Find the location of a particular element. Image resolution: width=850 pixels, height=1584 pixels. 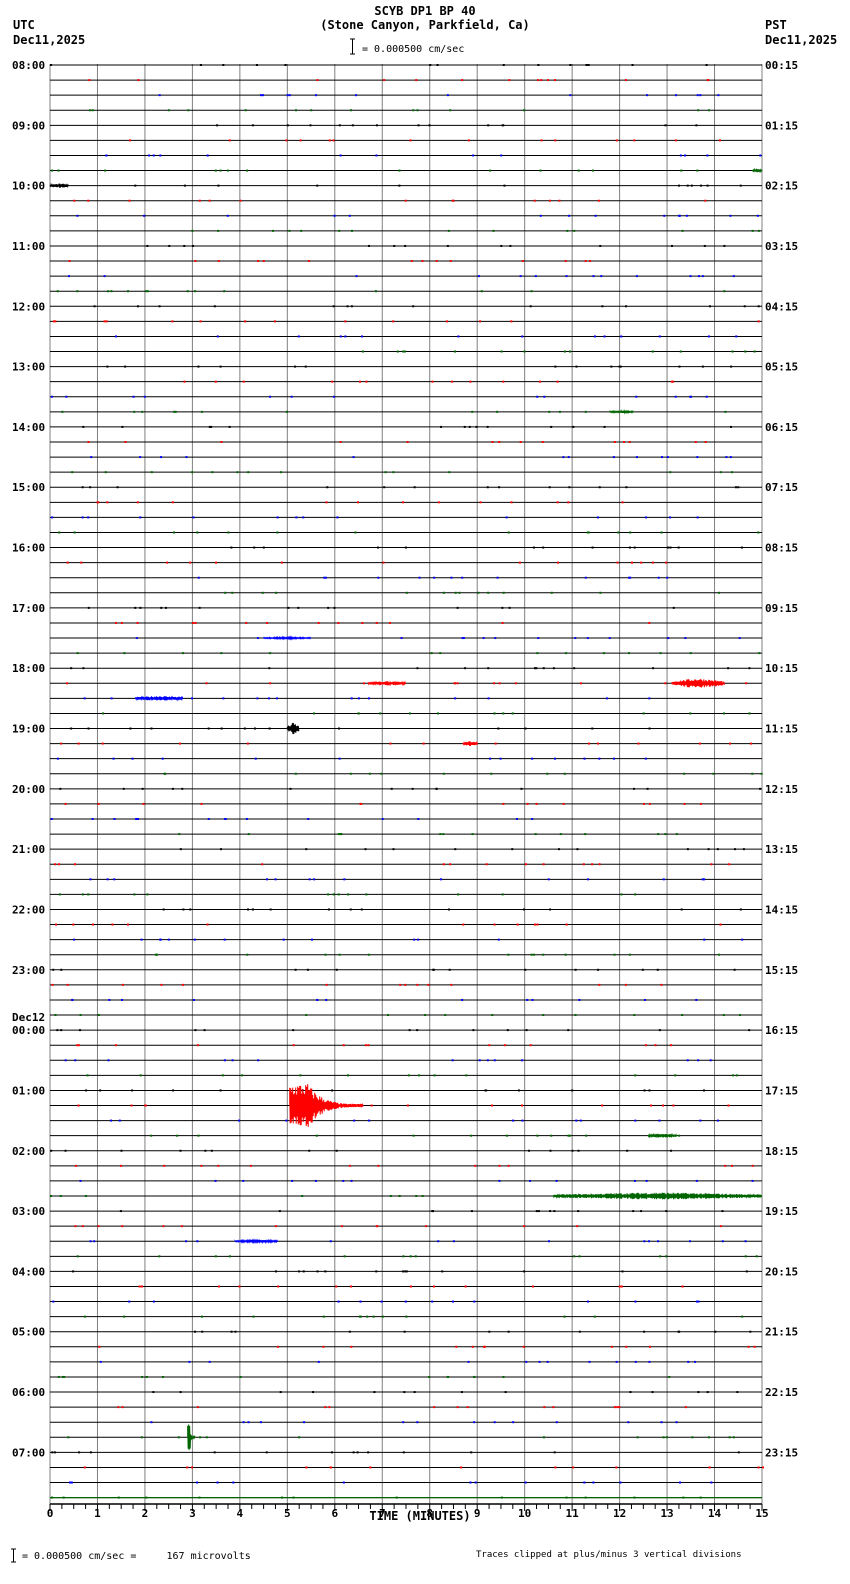

x-tick-label: 15 is located at coordinates (761, 1513).